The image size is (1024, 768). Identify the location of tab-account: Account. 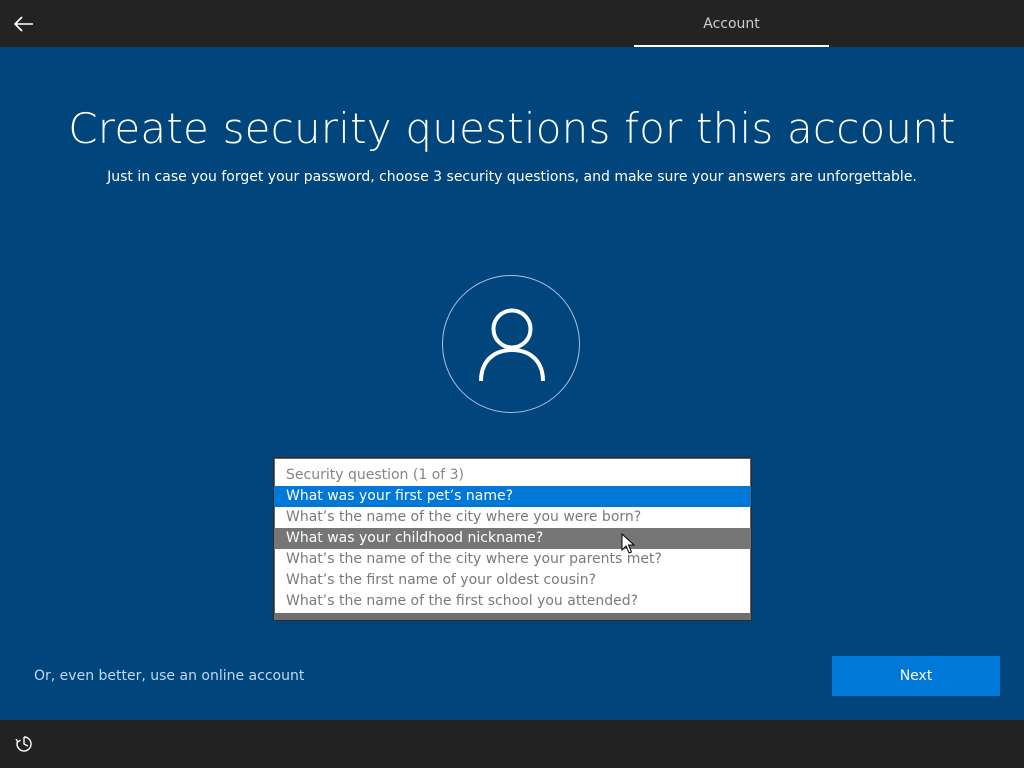
(731, 23).